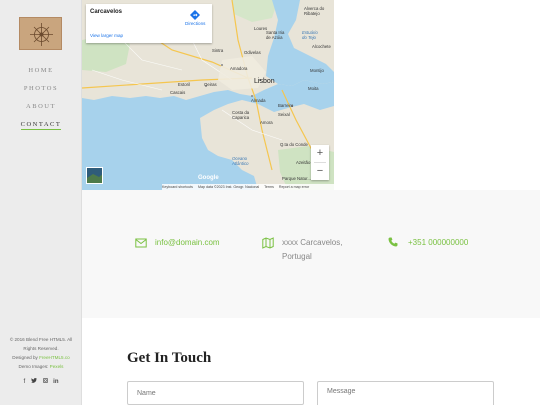  I want to click on map-label-seixal: Seixal, so click(284, 114).